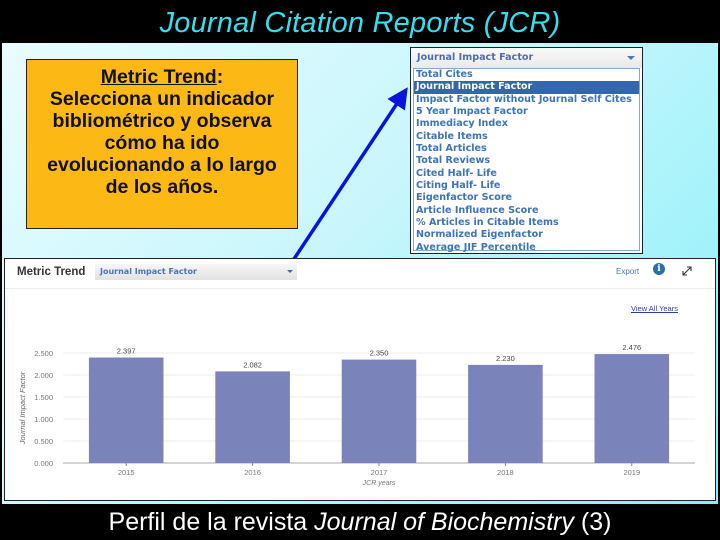  I want to click on metric-option: Eigenfactor Score, so click(526, 198).